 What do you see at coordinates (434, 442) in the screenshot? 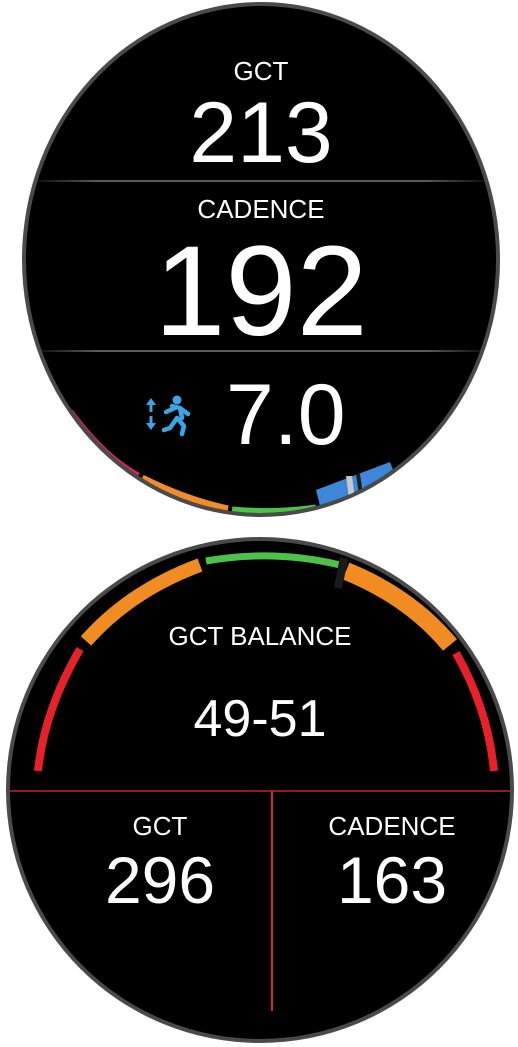
I see `zone-5-arc` at bounding box center [434, 442].